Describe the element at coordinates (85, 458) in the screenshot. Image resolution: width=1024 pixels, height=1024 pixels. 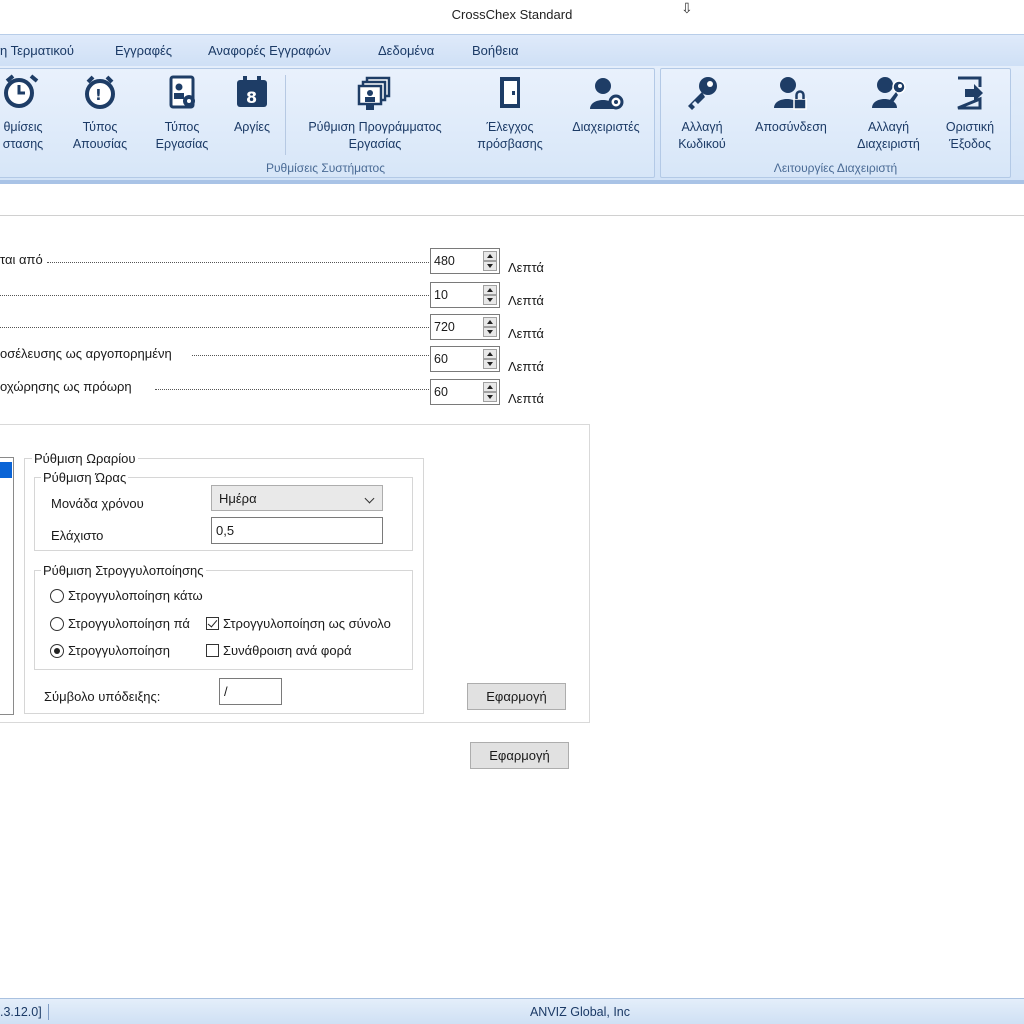
I see `schedule-settings-legend: Ρύθμιση Ωραρίου` at that location.